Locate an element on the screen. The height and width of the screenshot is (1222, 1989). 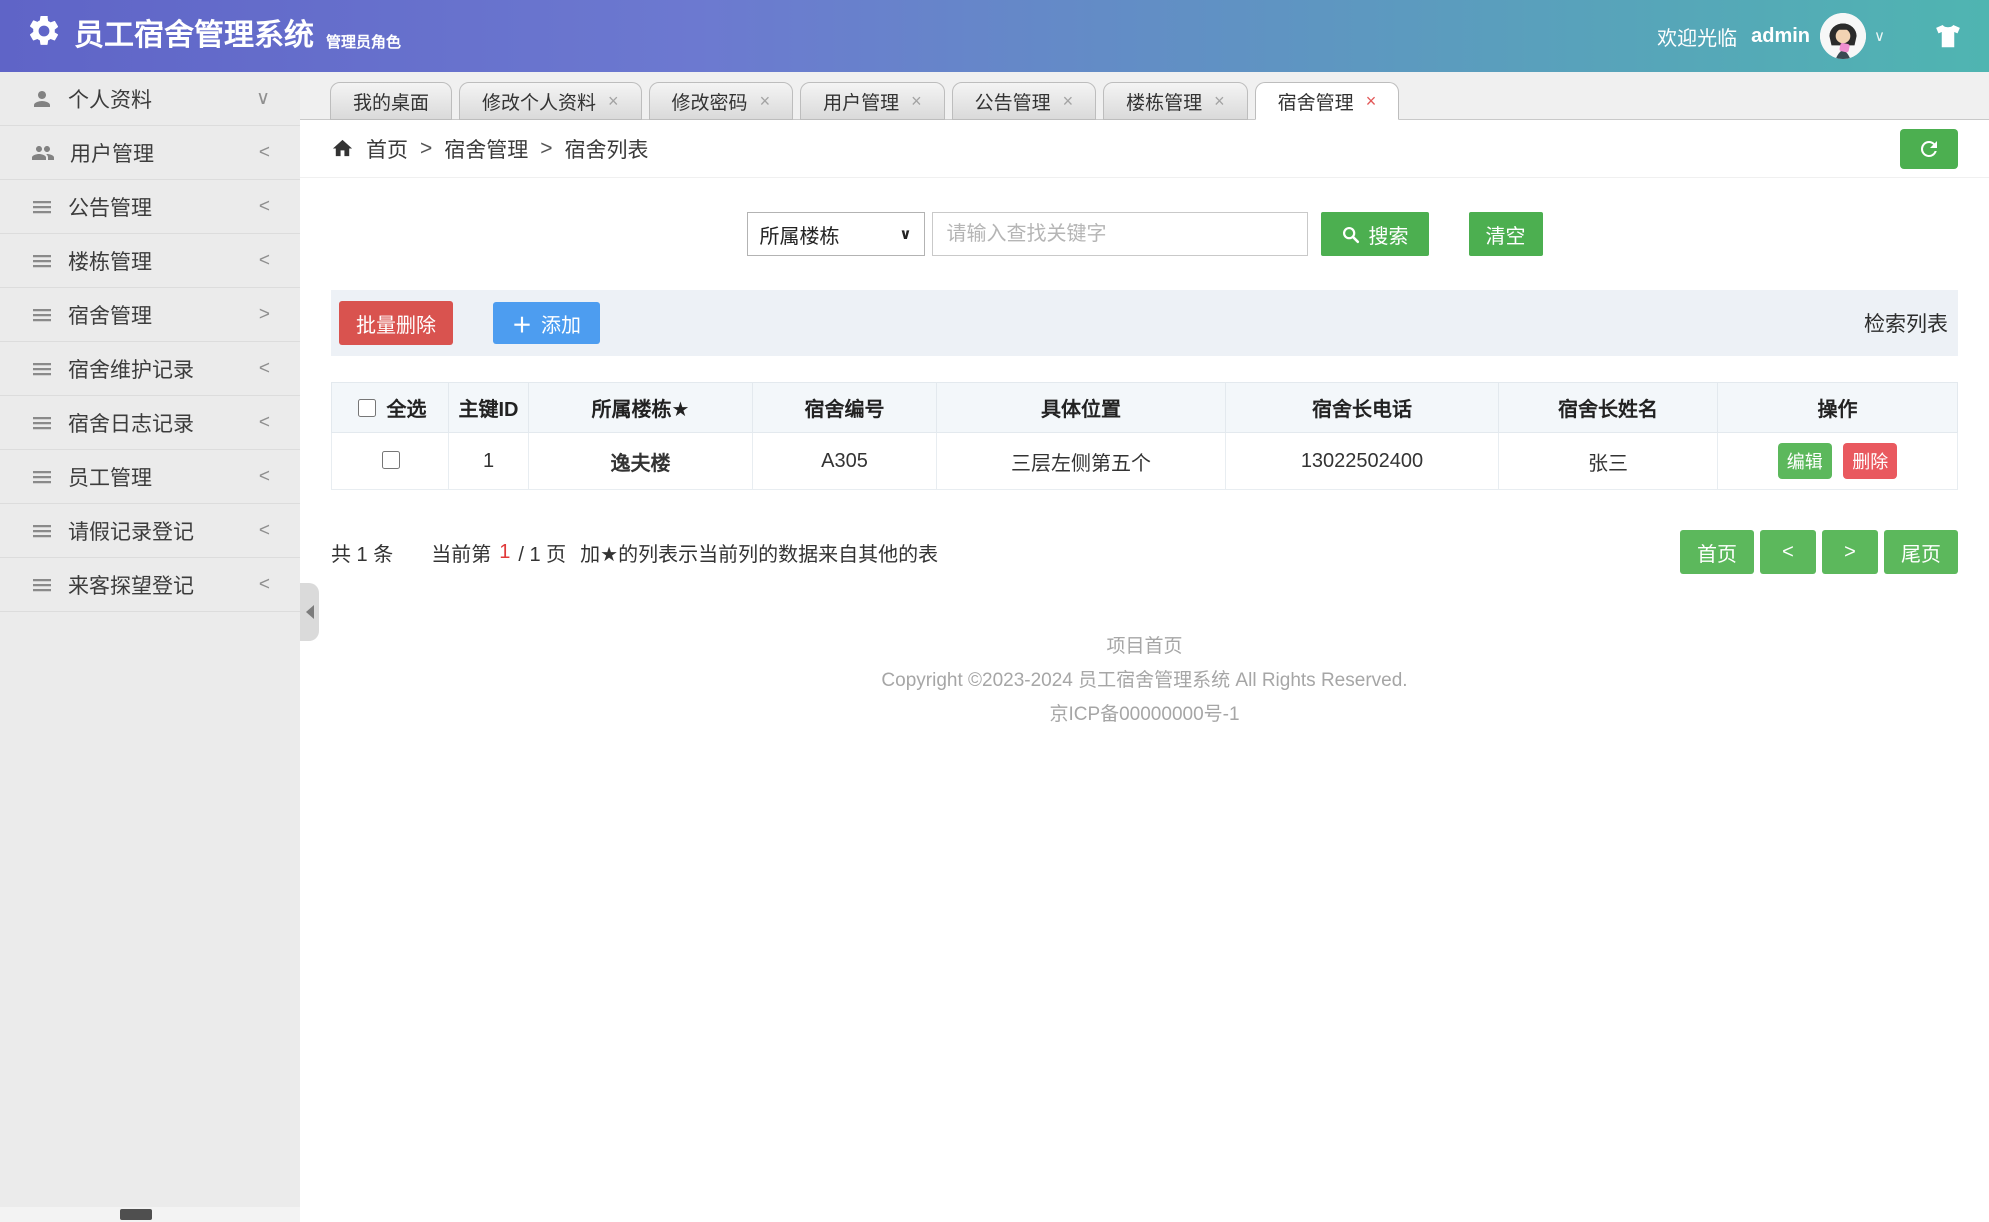
breadcrumb-dorm-management: 宿舍管理 is located at coordinates (486, 149).